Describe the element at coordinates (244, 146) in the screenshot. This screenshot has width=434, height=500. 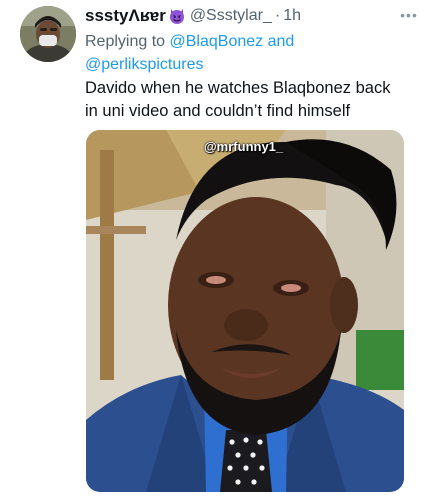
I see `media-watermark: @mrfunny1_` at that location.